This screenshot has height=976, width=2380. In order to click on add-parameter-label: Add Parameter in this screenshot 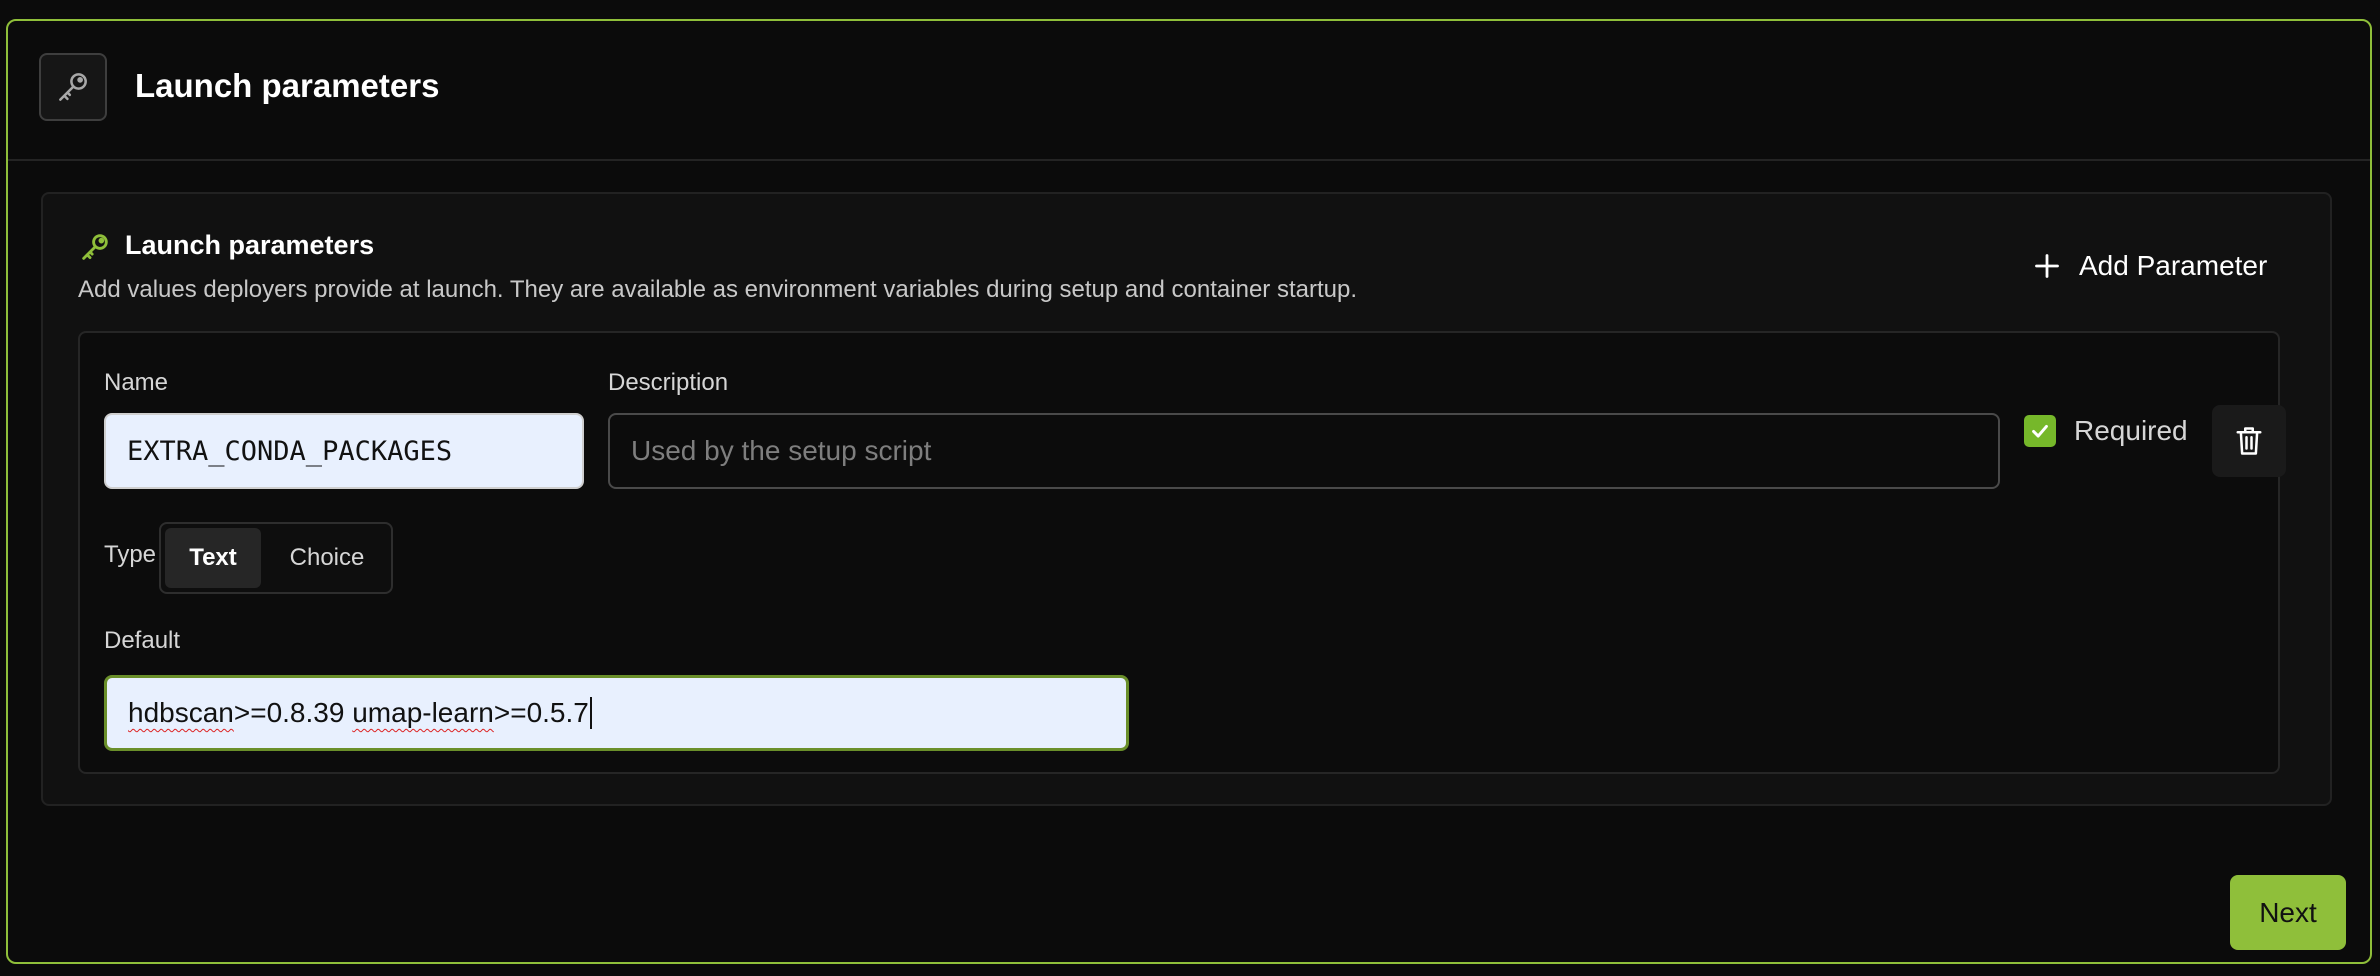, I will do `click(2173, 265)`.